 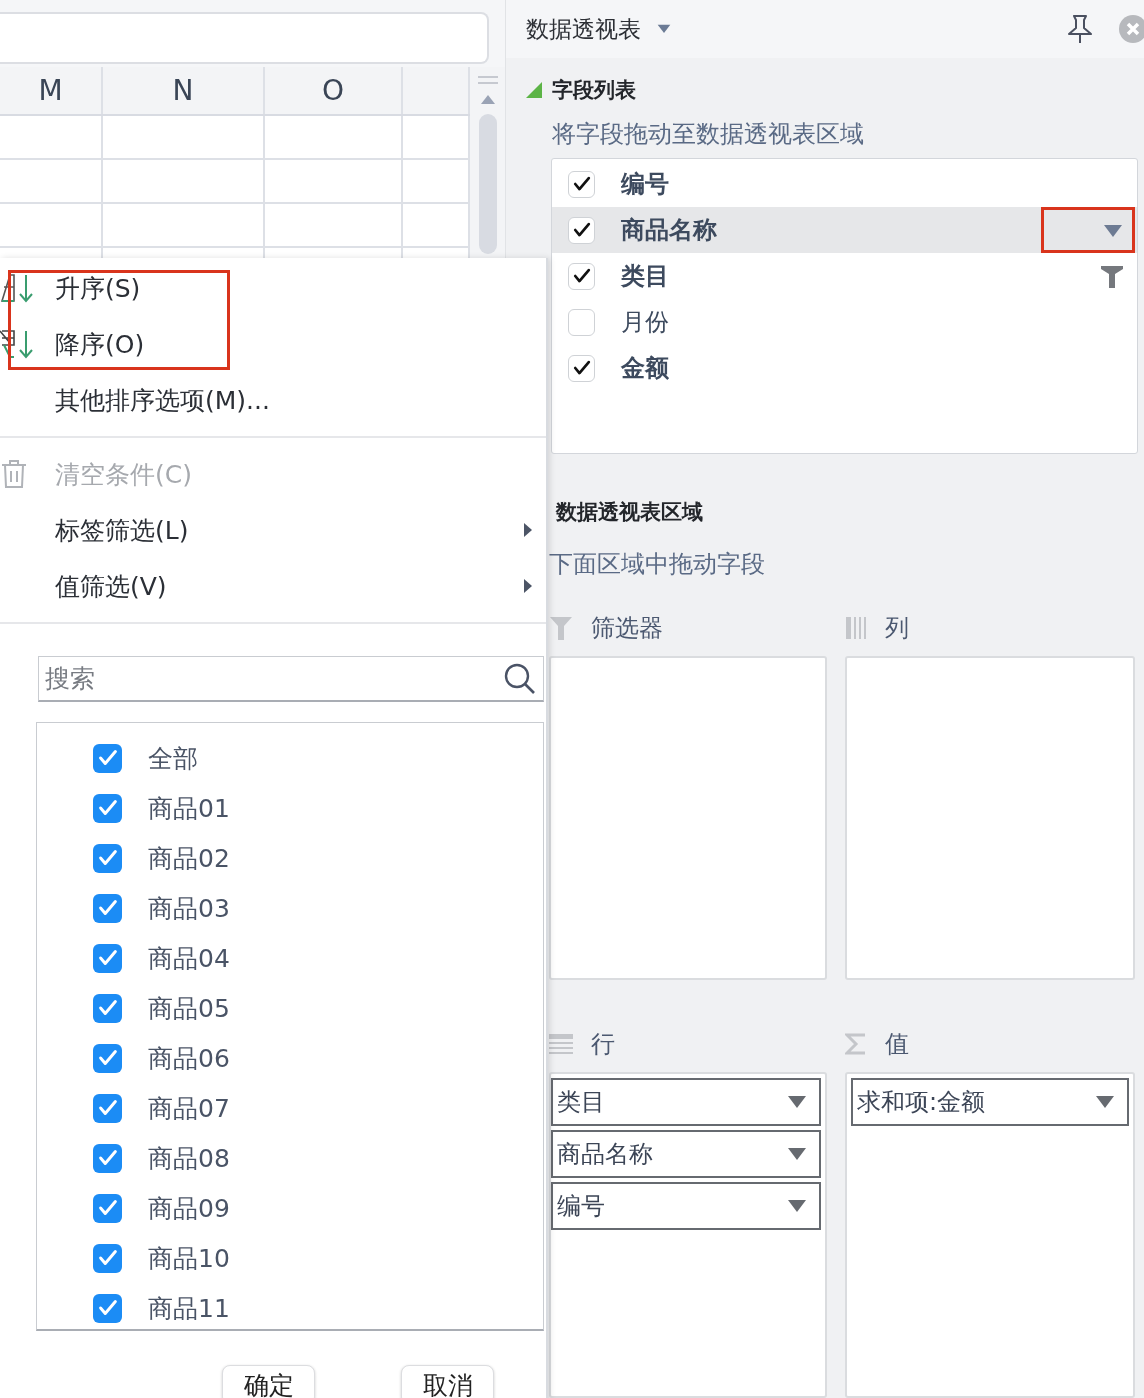 I want to click on filter-icon, so click(x=1112, y=276).